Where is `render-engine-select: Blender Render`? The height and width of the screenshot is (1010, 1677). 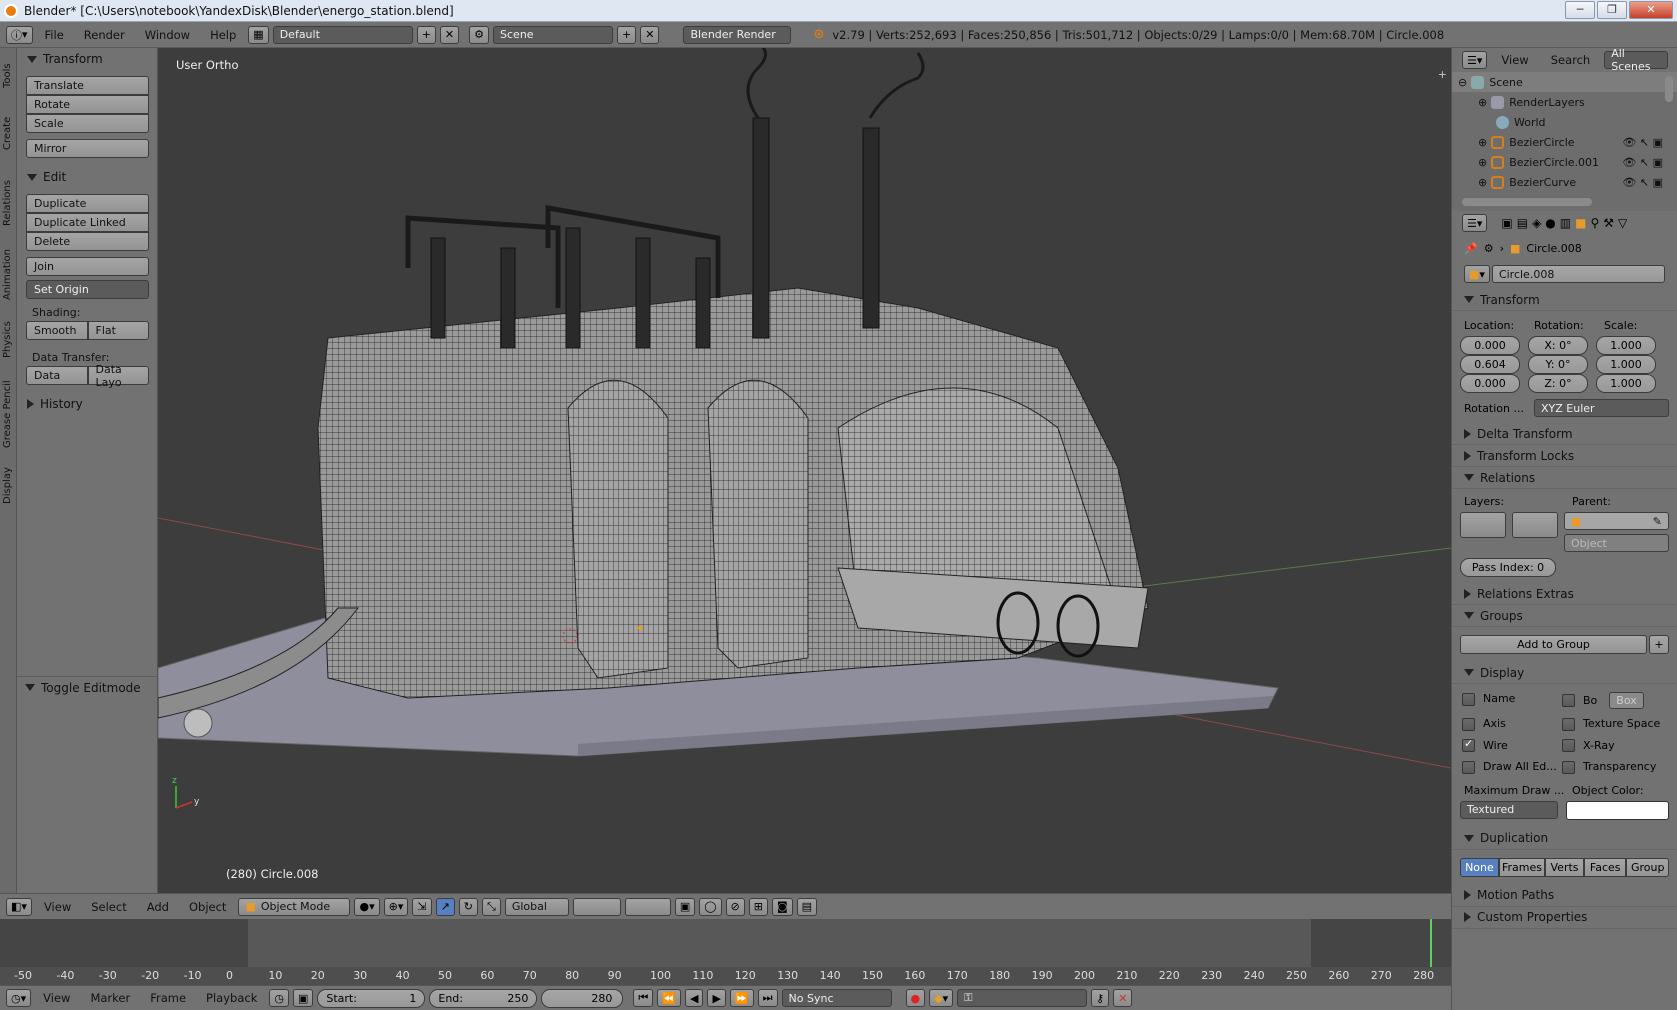
render-engine-select: Blender Render is located at coordinates (737, 34).